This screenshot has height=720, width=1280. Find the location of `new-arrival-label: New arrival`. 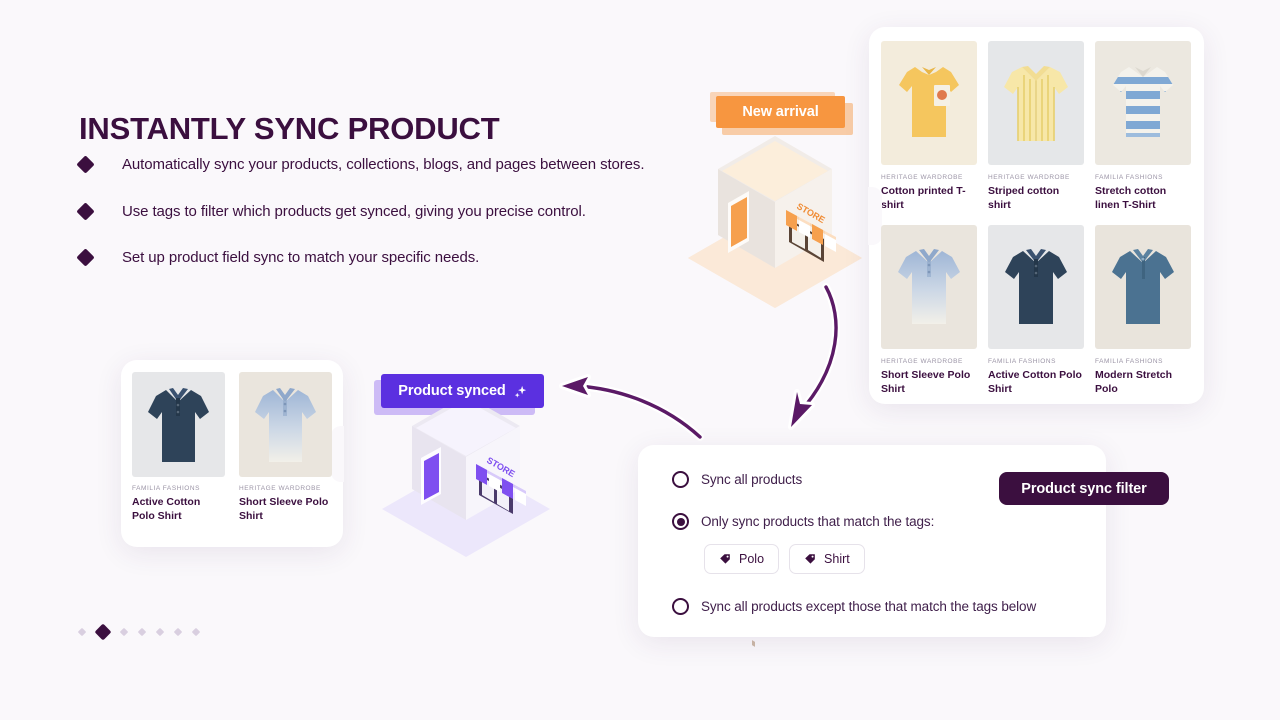

new-arrival-label: New arrival is located at coordinates (780, 112).